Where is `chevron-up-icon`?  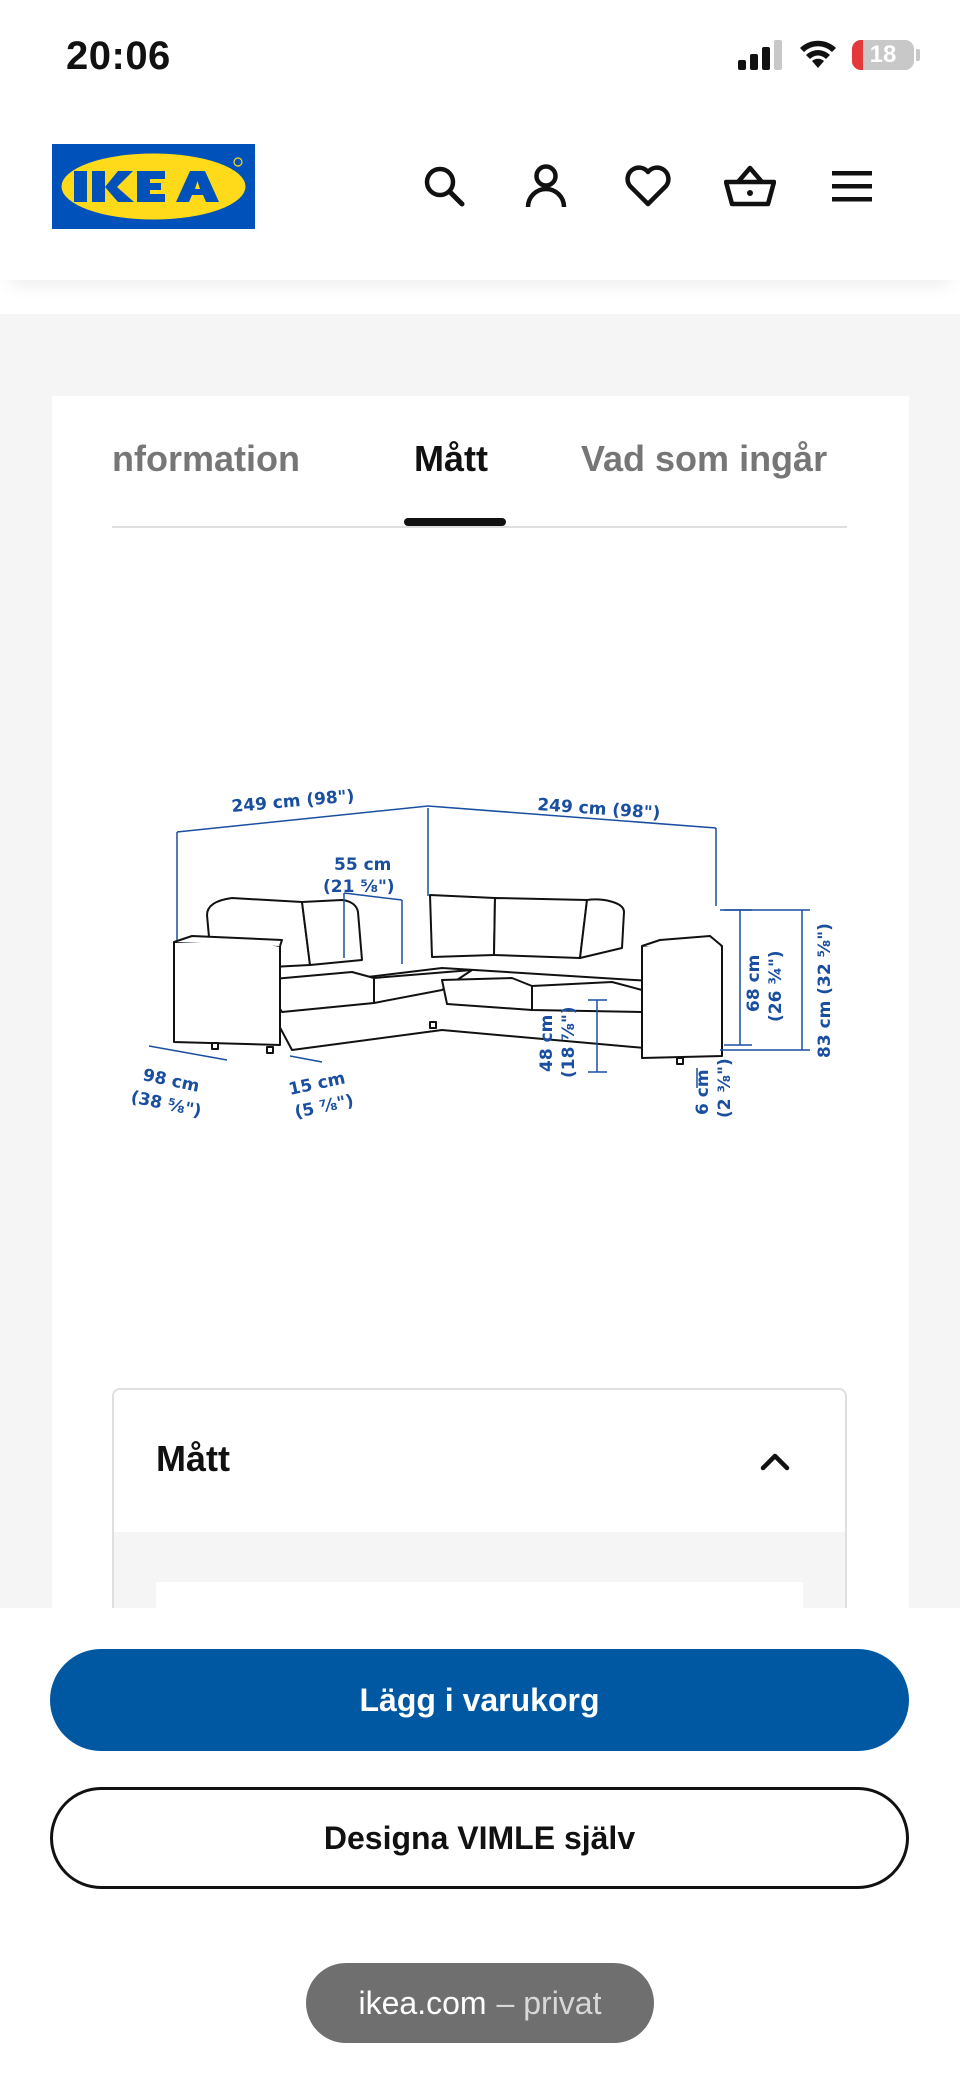 chevron-up-icon is located at coordinates (775, 1462).